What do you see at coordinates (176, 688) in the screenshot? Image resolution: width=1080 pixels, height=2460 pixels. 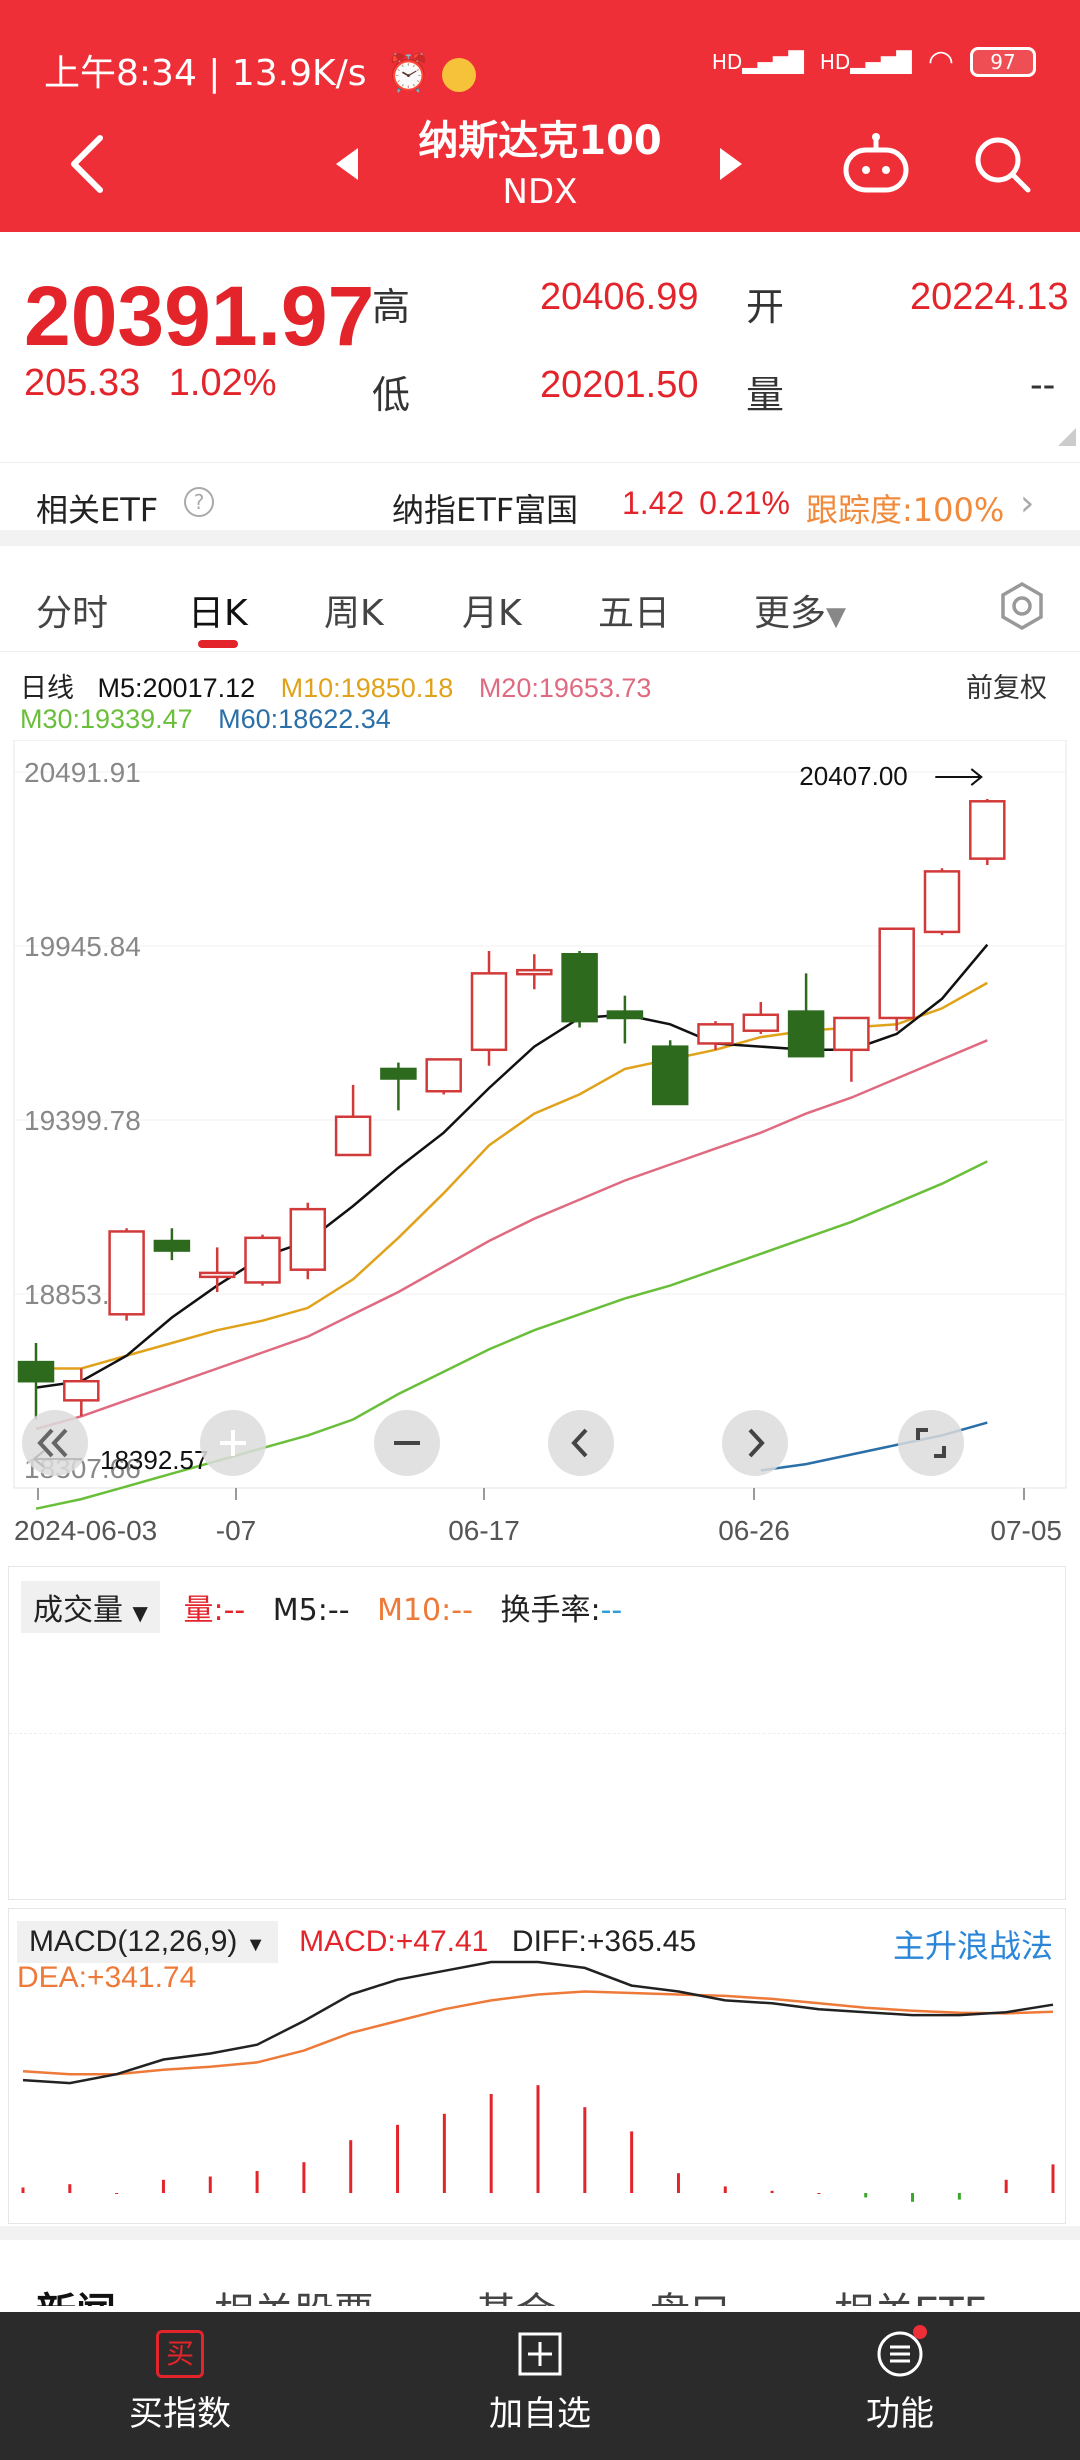 I see `ma5-value: M5:20017.12` at bounding box center [176, 688].